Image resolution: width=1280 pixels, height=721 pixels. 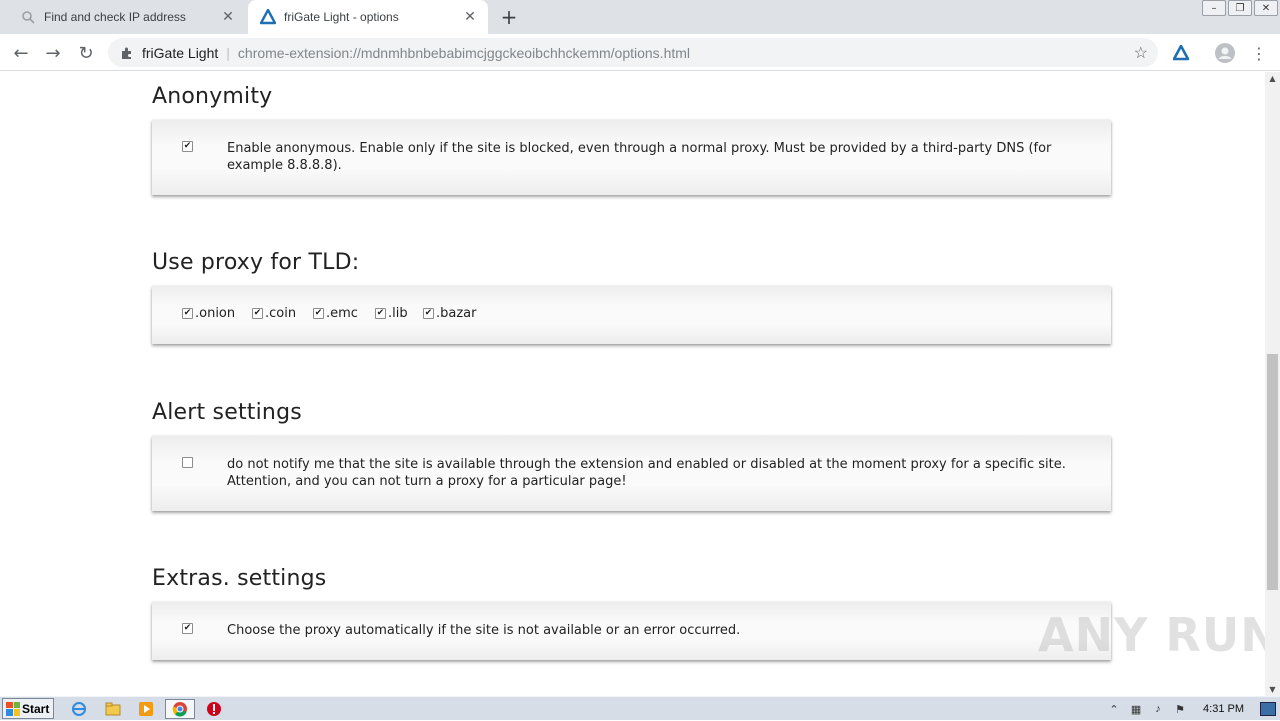 What do you see at coordinates (212, 96) in the screenshot?
I see `section-title-anonymity: Anonymity` at bounding box center [212, 96].